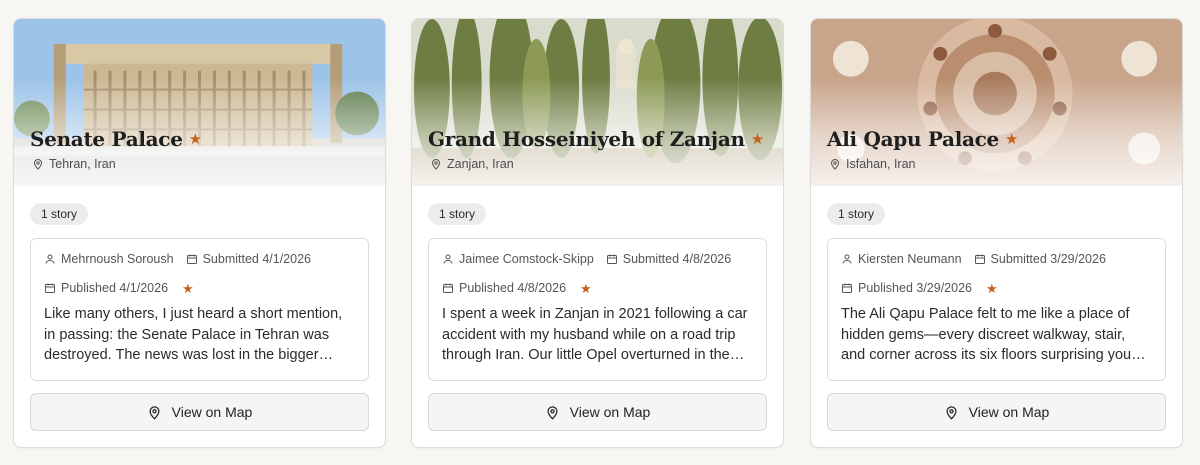 The width and height of the screenshot is (1200, 465). I want to click on place-location: Isfahan, Iran, so click(872, 164).